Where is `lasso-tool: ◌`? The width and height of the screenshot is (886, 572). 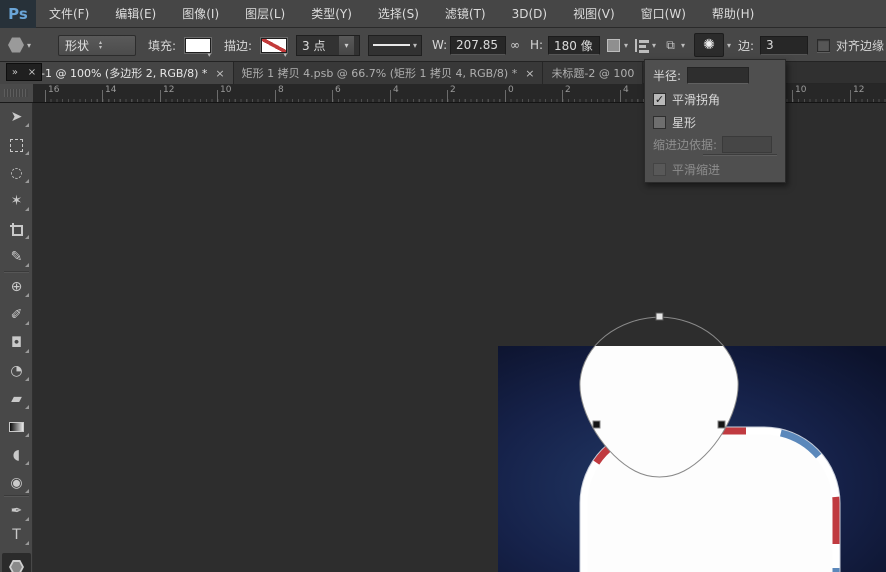 lasso-tool: ◌ is located at coordinates (16, 173).